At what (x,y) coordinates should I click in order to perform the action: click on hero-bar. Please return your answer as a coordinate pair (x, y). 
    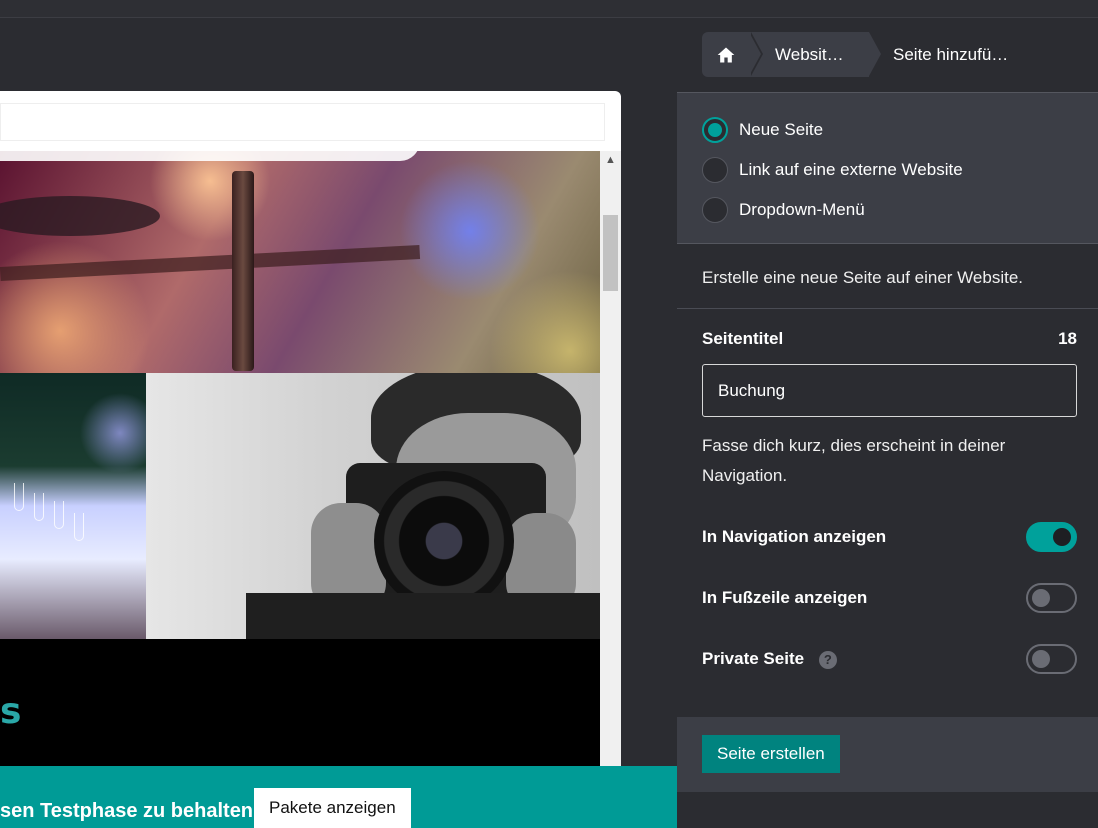
    Looking at the image, I should click on (210, 263).